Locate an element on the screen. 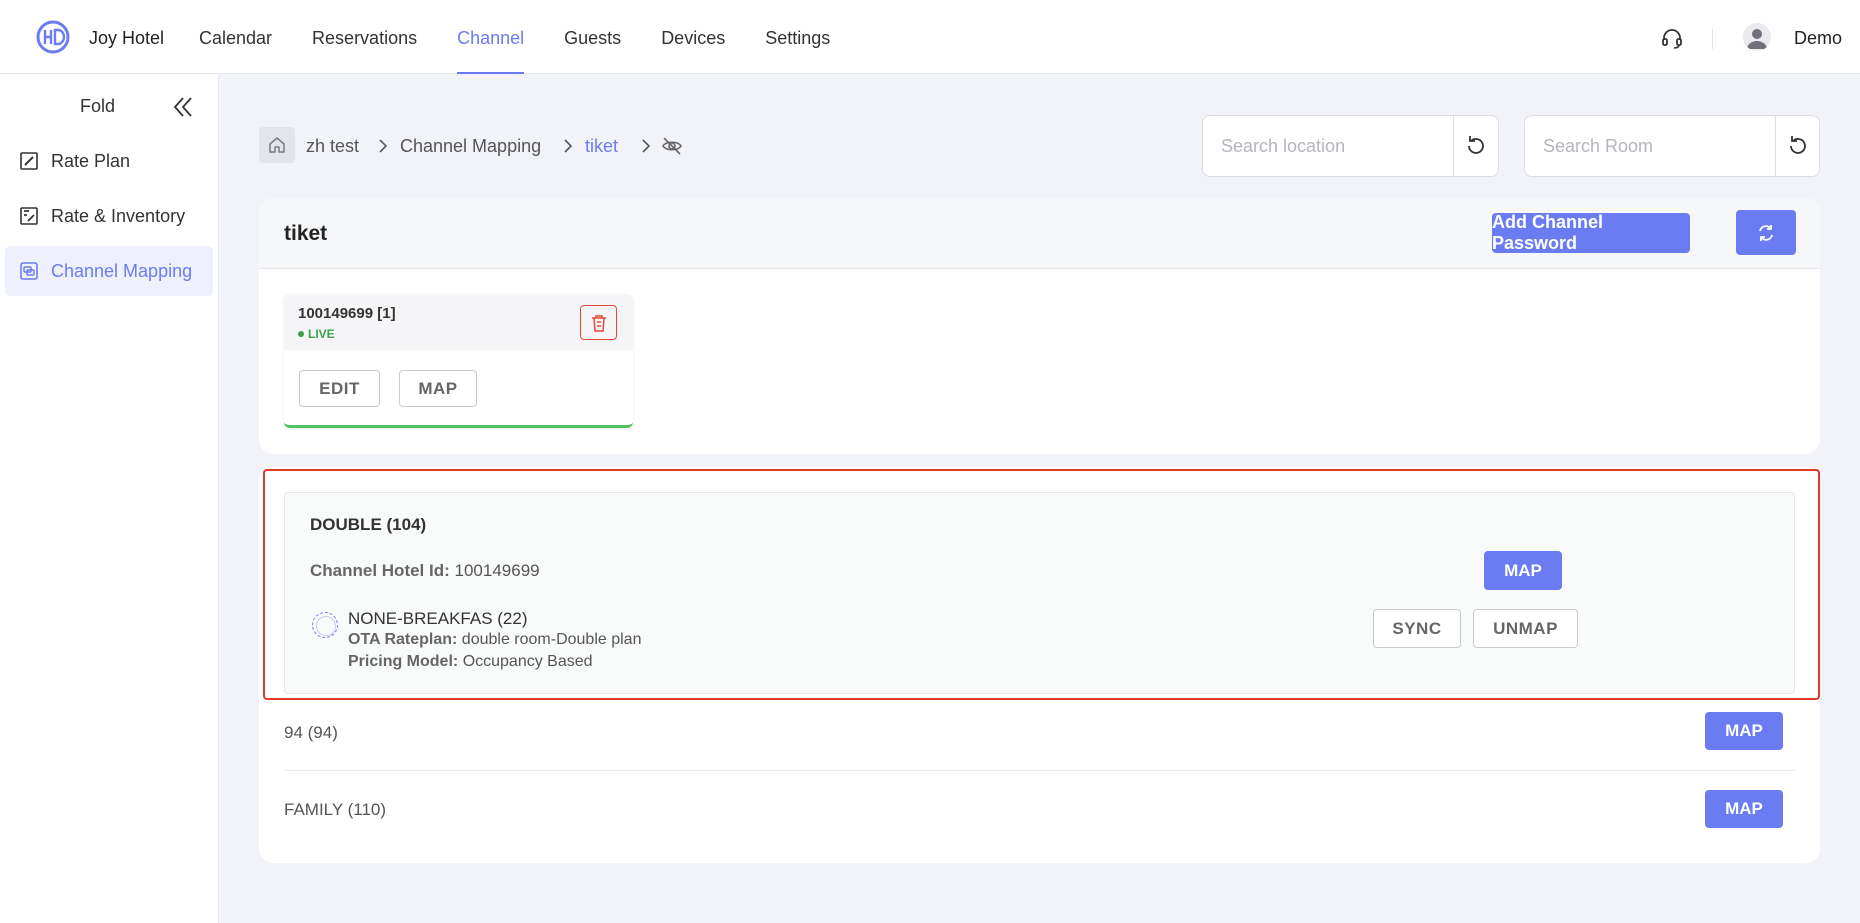 Image resolution: width=1860 pixels, height=923 pixels. search-room-box is located at coordinates (1672, 146).